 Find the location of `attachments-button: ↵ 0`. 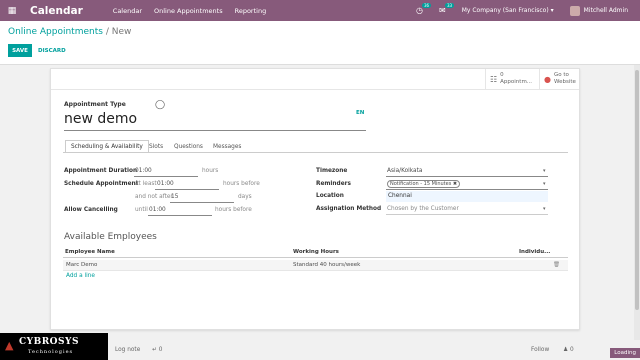

attachments-button: ↵ 0 is located at coordinates (157, 350).